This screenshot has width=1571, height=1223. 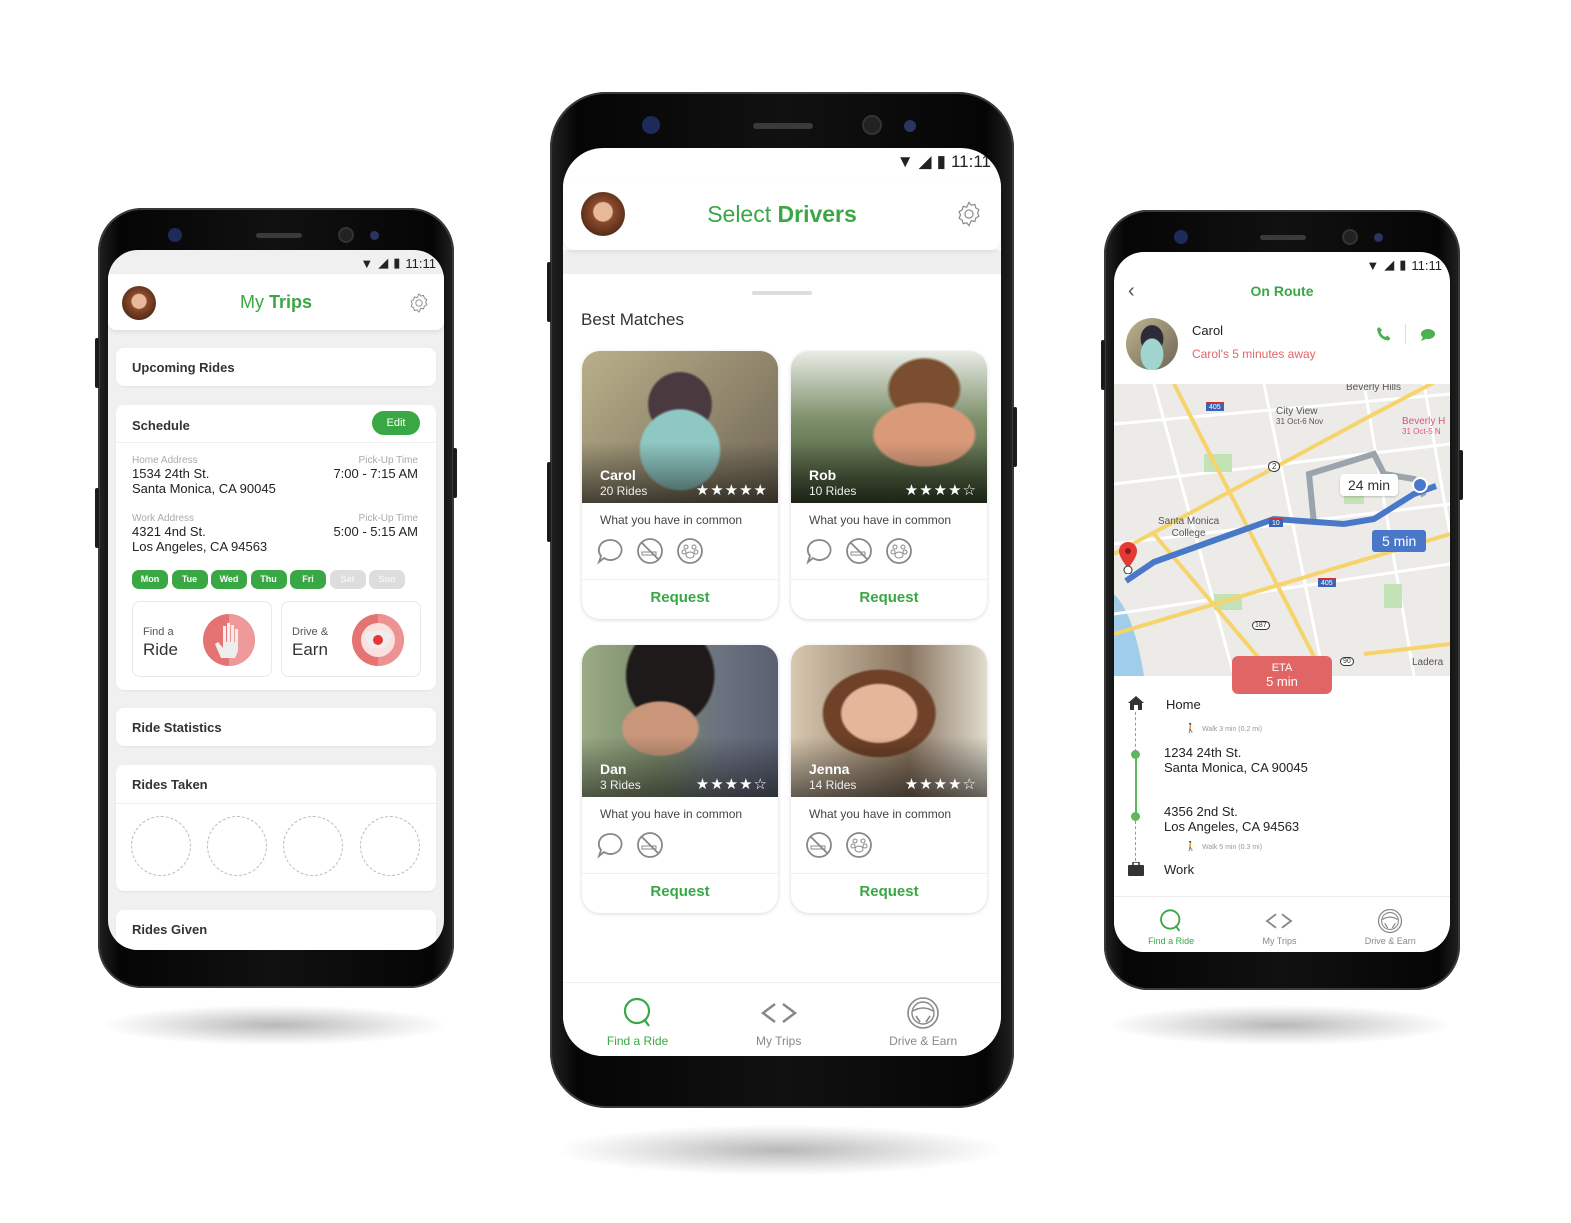 I want to click on eta-badge: ETA 5 min, so click(x=1282, y=675).